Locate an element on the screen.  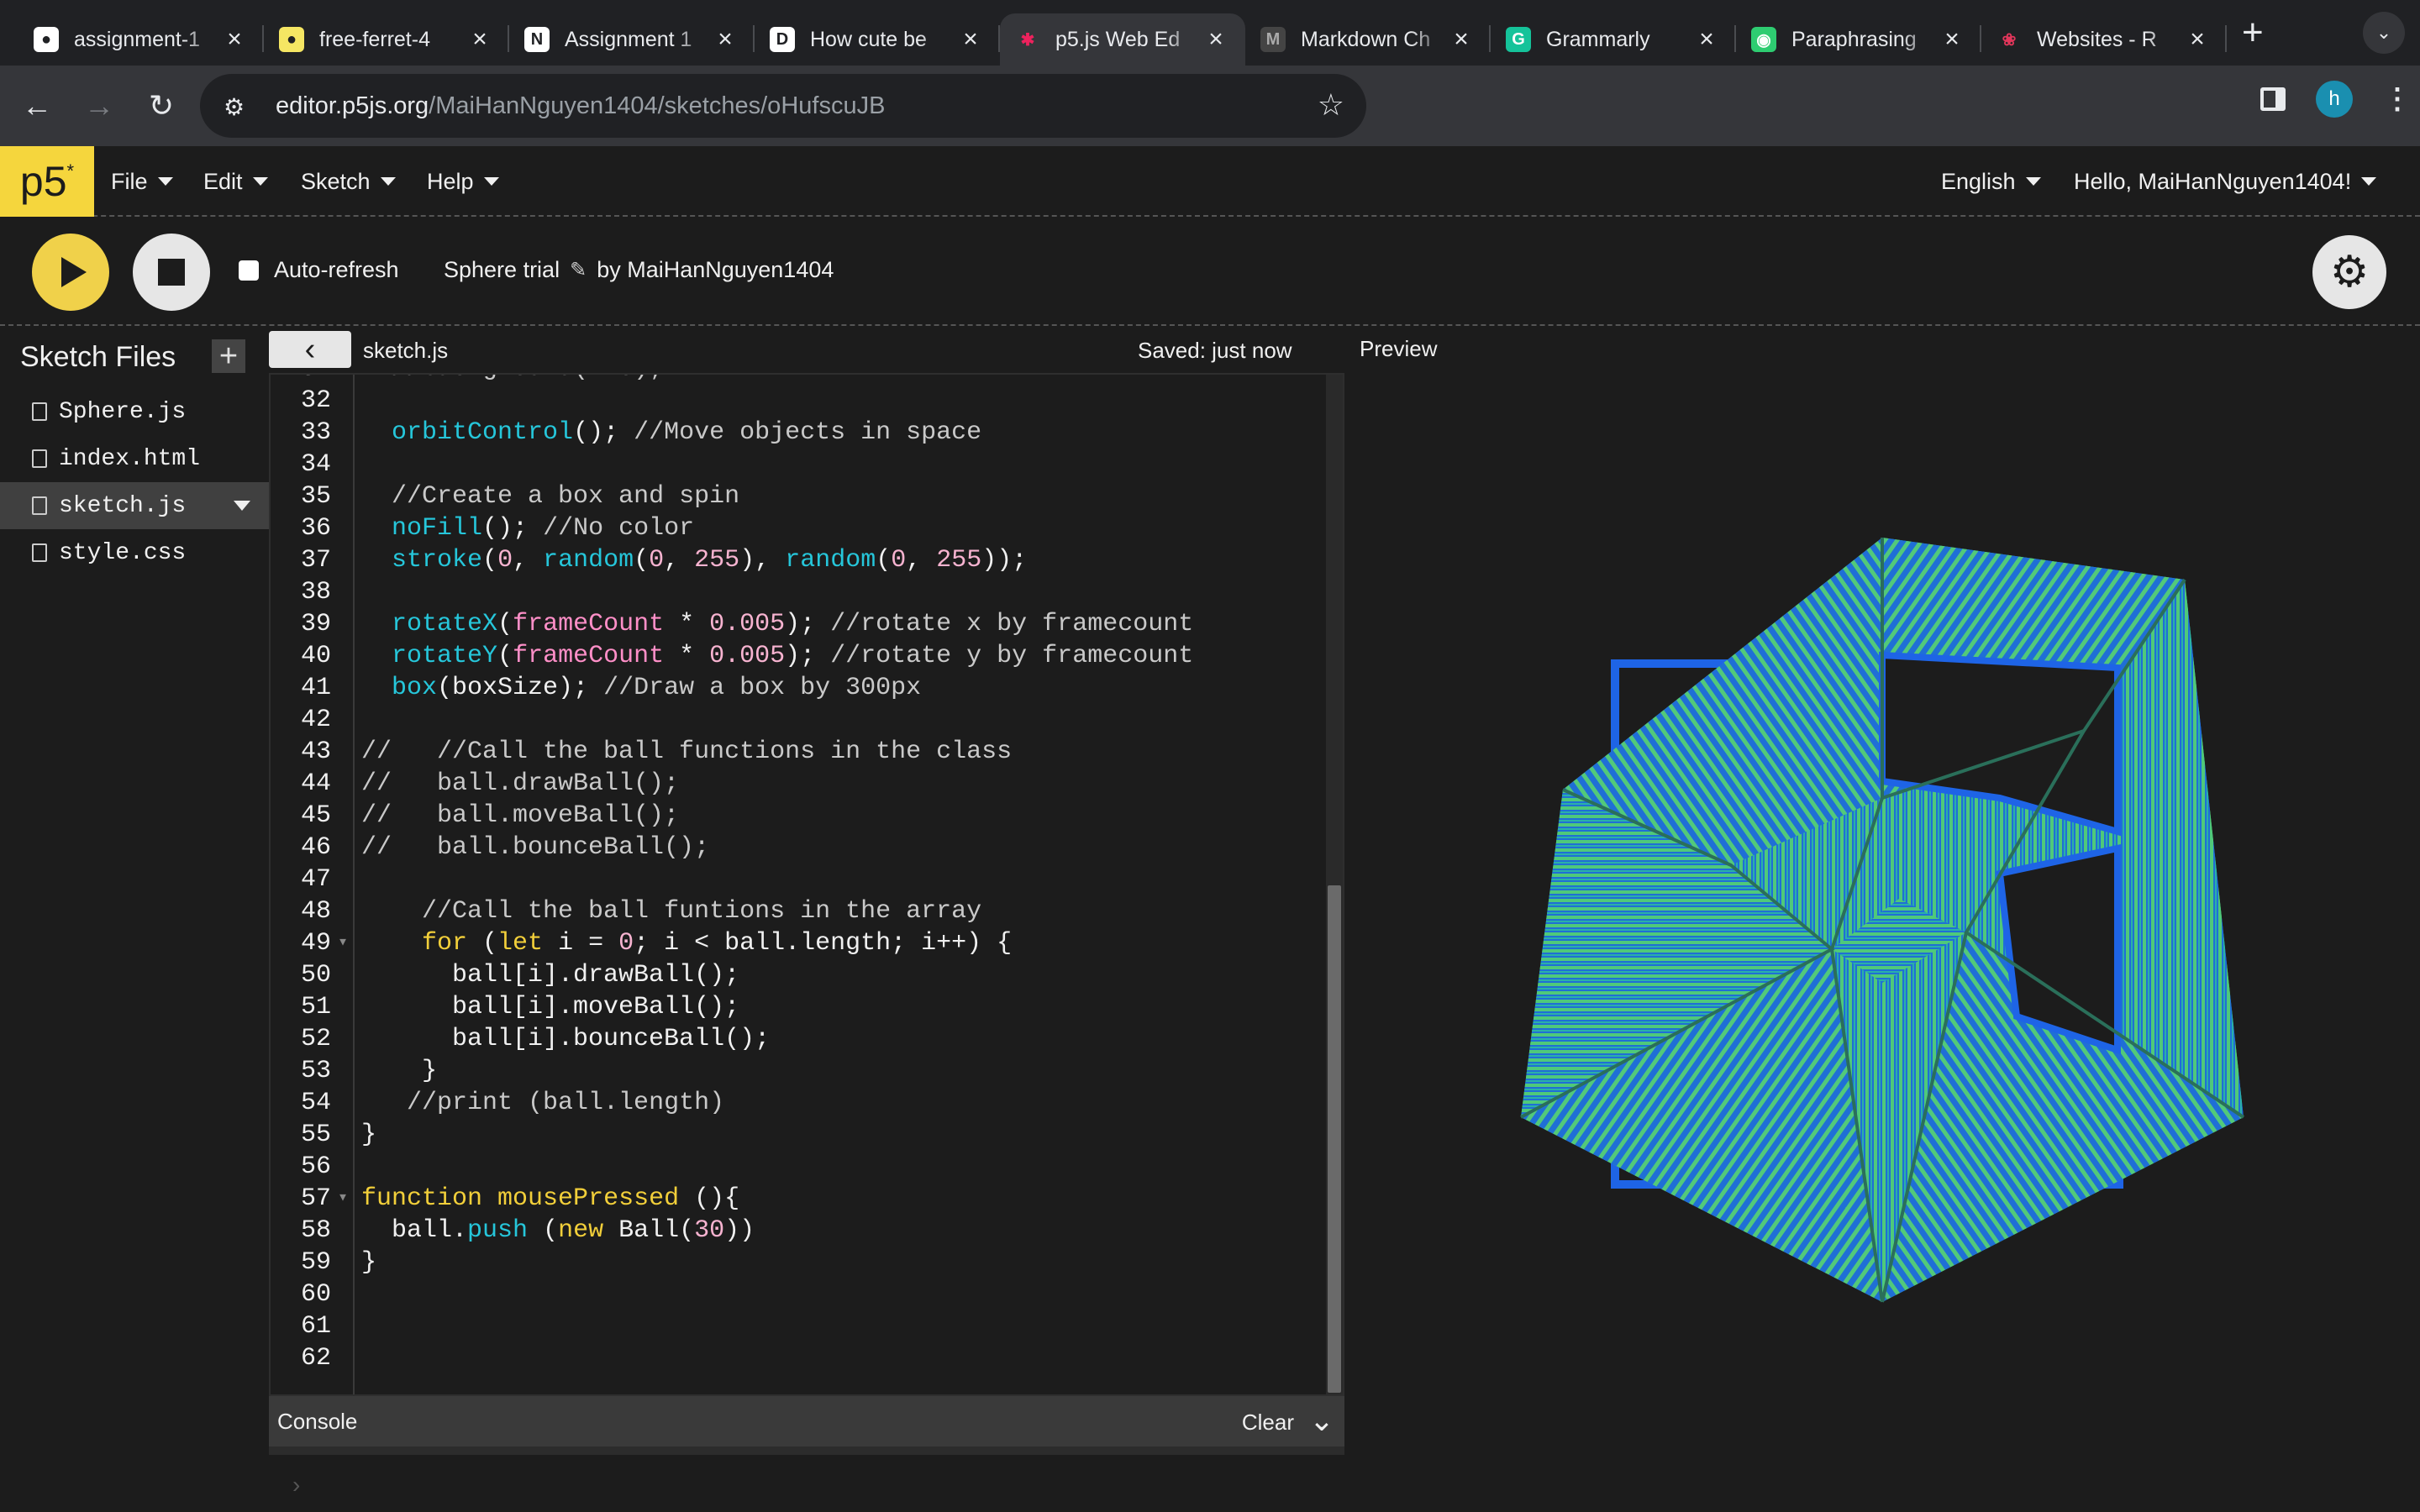
browser-tab: ✱ p5.js Web Ed × is located at coordinates (1122, 39).